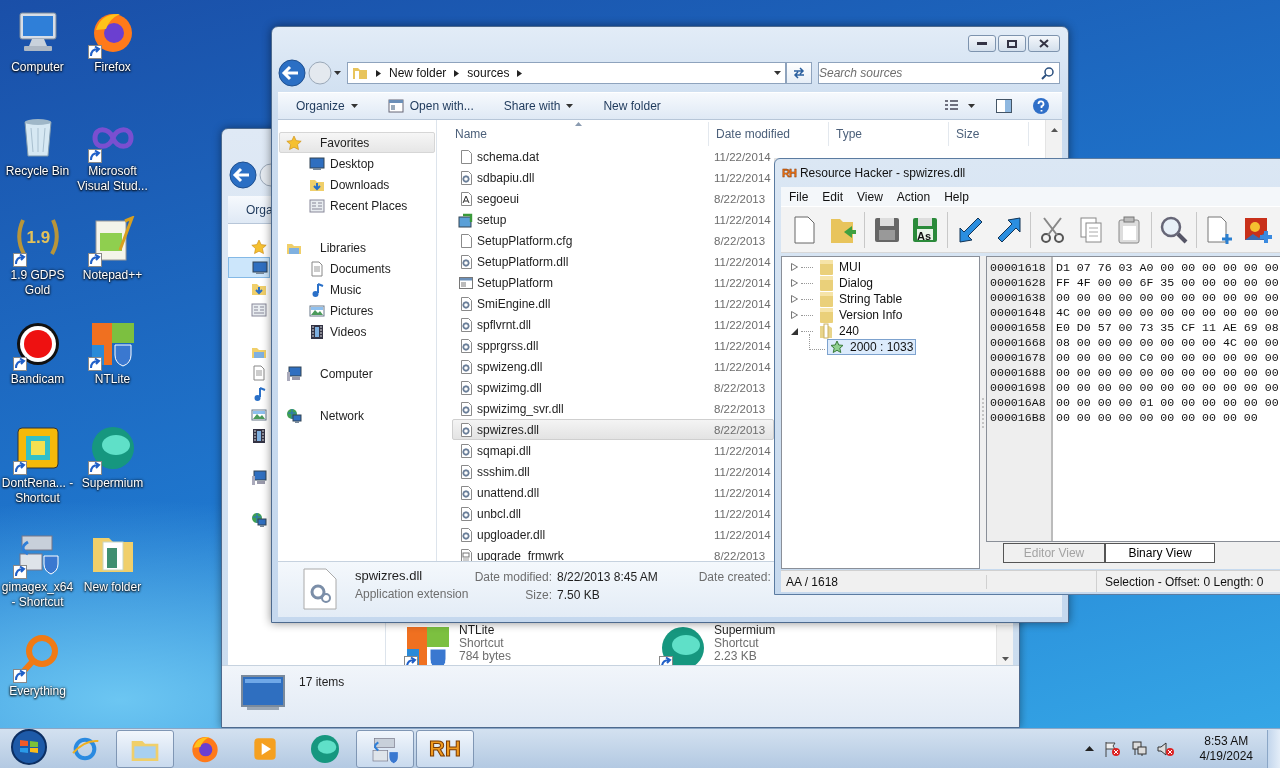  What do you see at coordinates (1018, 327) in the screenshot?
I see `hex-offset: 00001658` at bounding box center [1018, 327].